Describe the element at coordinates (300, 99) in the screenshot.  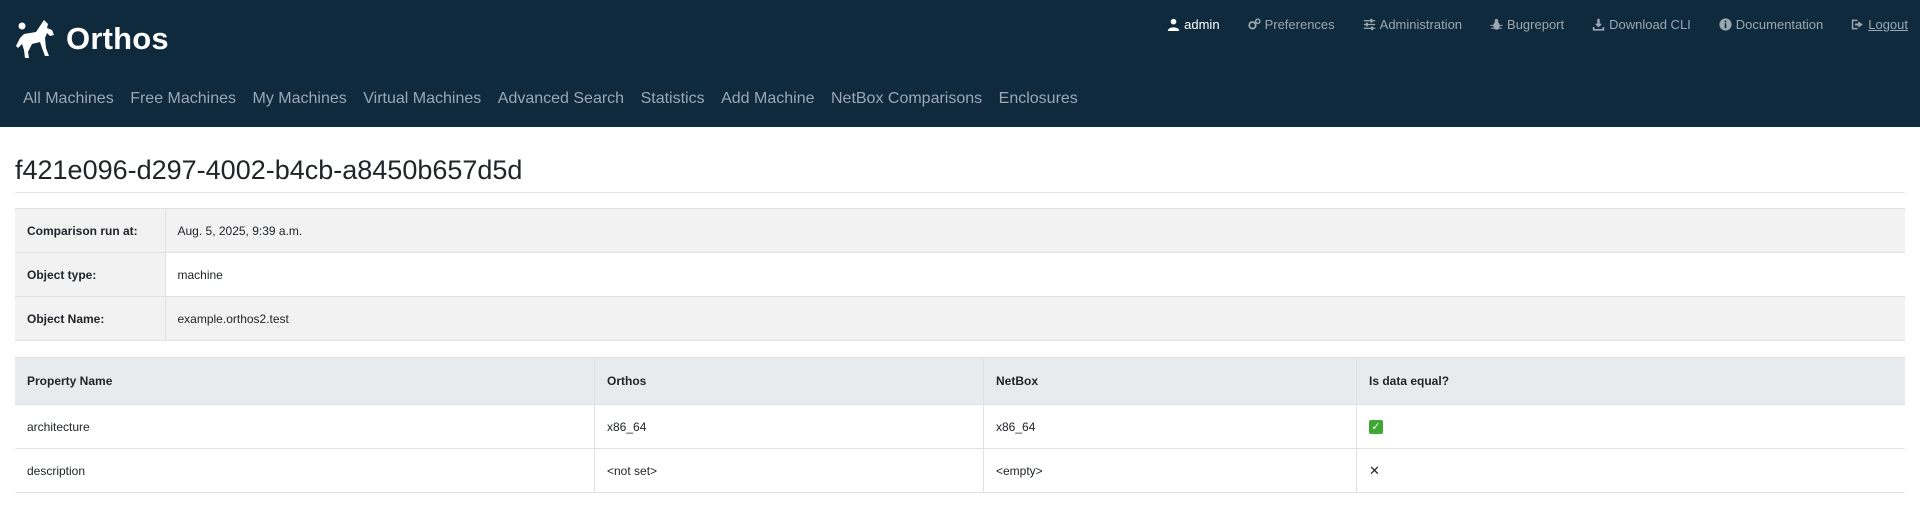
I see `nav-my-machines: My Machines` at that location.